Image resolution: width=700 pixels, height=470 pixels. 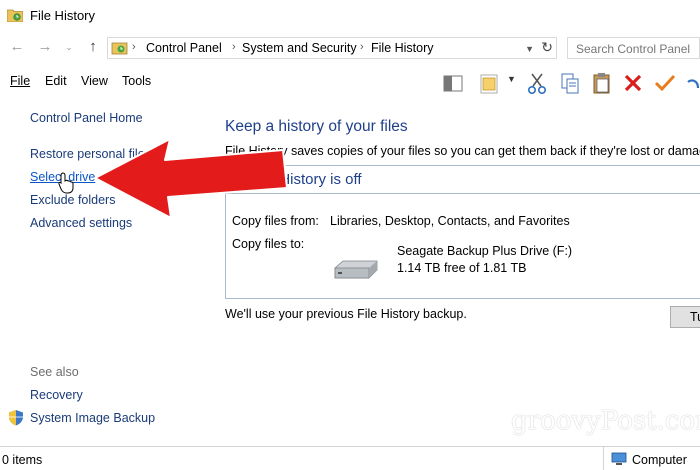 What do you see at coordinates (268, 244) in the screenshot?
I see `copy-to-label: Copy files to:` at bounding box center [268, 244].